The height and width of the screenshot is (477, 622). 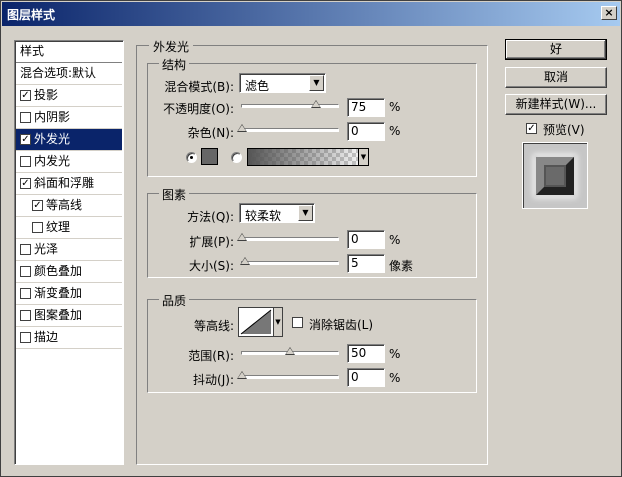 What do you see at coordinates (174, 194) in the screenshot?
I see `elements-title: 图素` at bounding box center [174, 194].